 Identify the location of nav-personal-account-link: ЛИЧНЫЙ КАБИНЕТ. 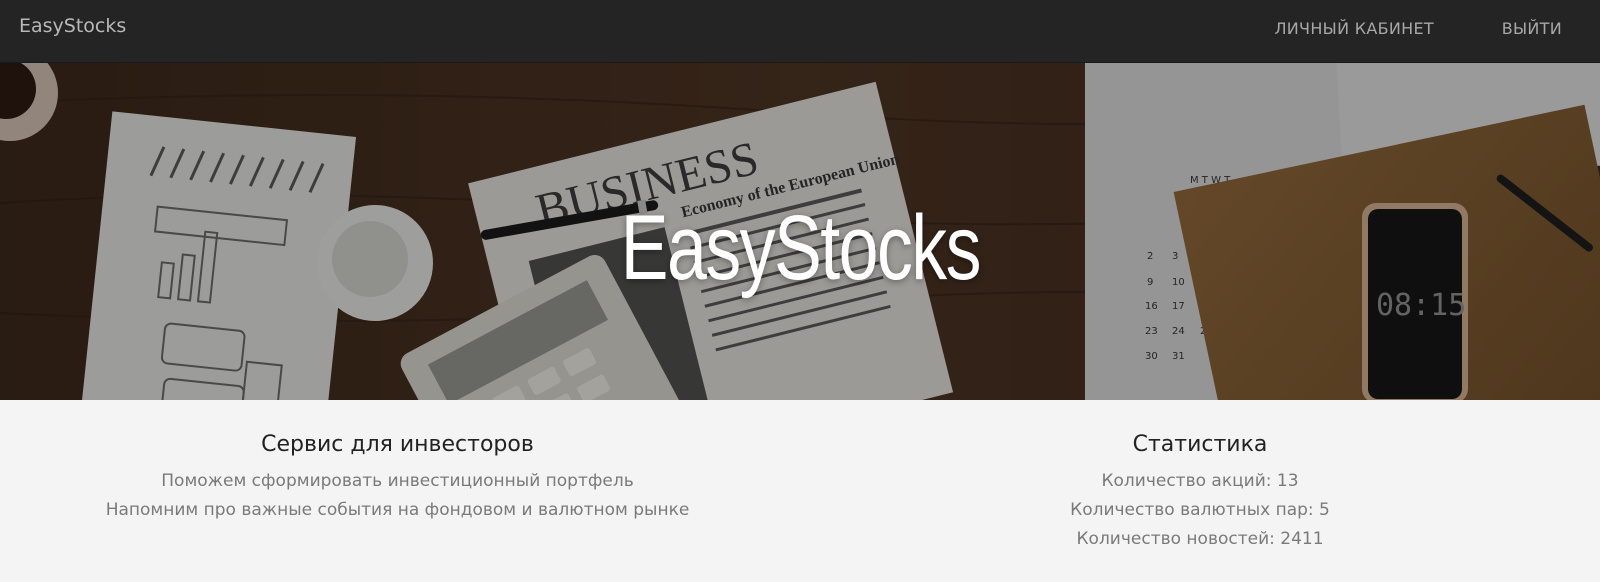
(1354, 28).